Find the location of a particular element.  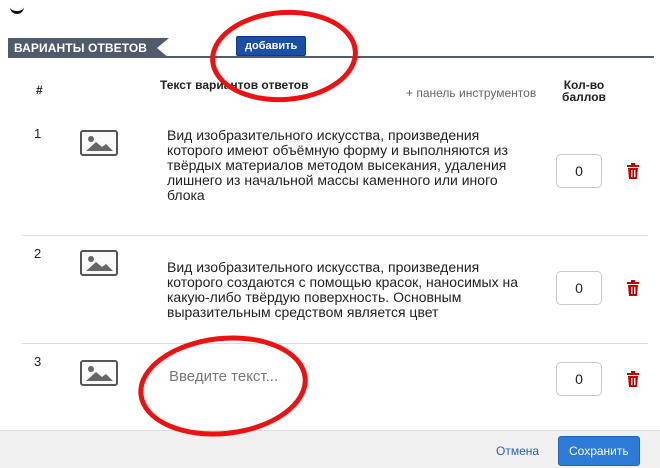

section-title: ВАРИАНТЫ ОТВЕТОВ is located at coordinates (89, 48).